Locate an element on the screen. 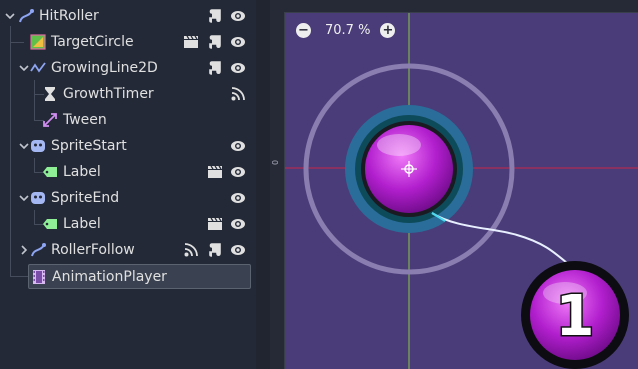 The height and width of the screenshot is (369, 638). tree-node-growthtimer: GrowthTimer is located at coordinates (98, 94).